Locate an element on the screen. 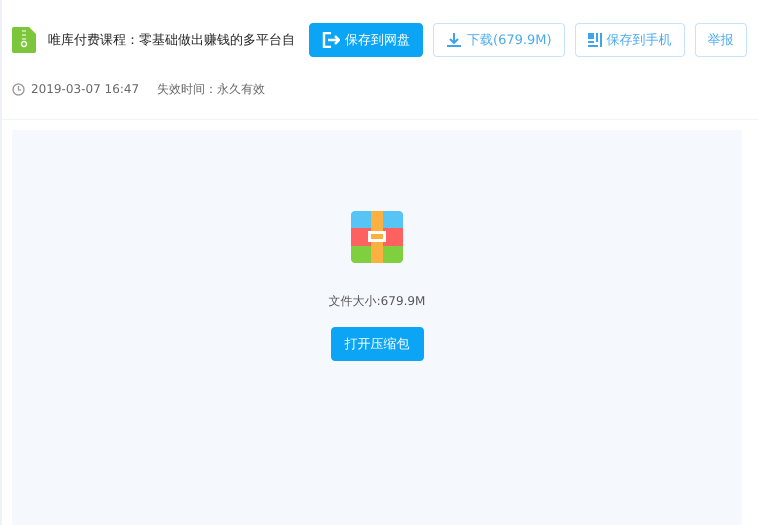 Image resolution: width=758 pixels, height=525 pixels. download-button: 下载(679.9M) is located at coordinates (499, 40).